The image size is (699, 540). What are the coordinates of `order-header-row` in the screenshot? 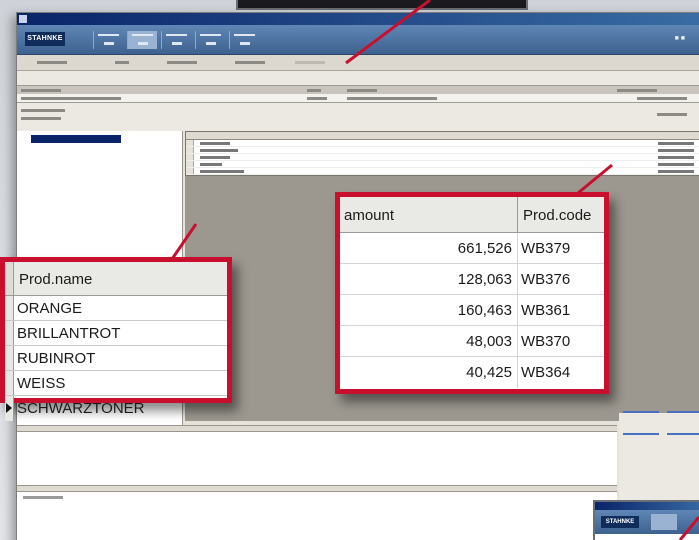 It's located at (358, 89).